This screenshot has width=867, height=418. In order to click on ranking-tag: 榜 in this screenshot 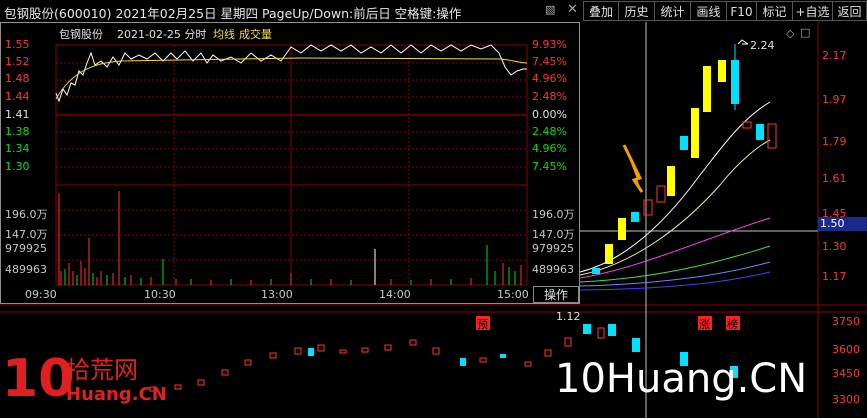, I will do `click(732, 324)`.